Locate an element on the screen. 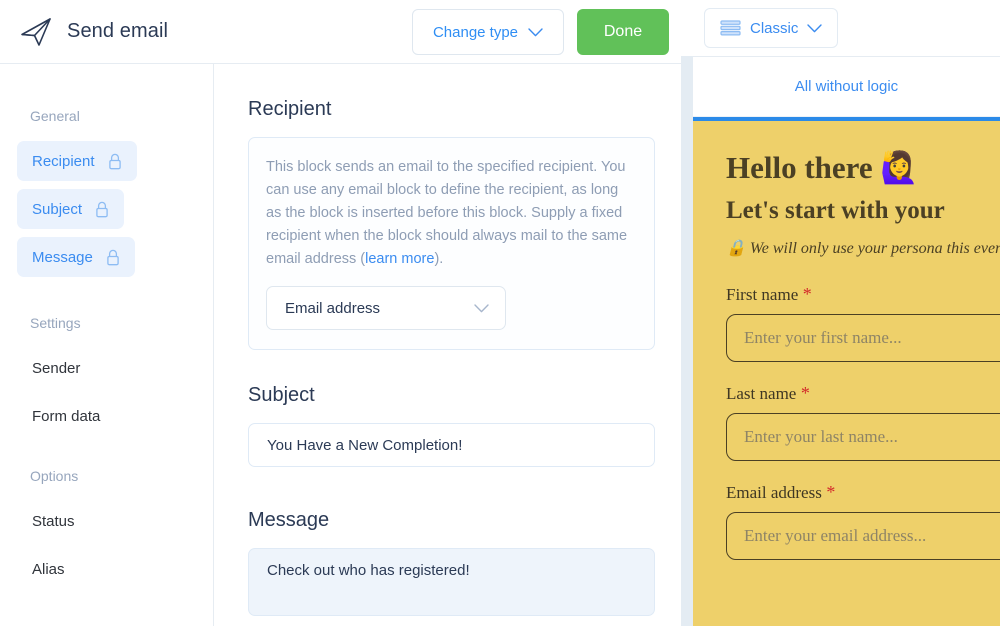 The width and height of the screenshot is (1000, 626). change-type-button: Change type is located at coordinates (488, 32).